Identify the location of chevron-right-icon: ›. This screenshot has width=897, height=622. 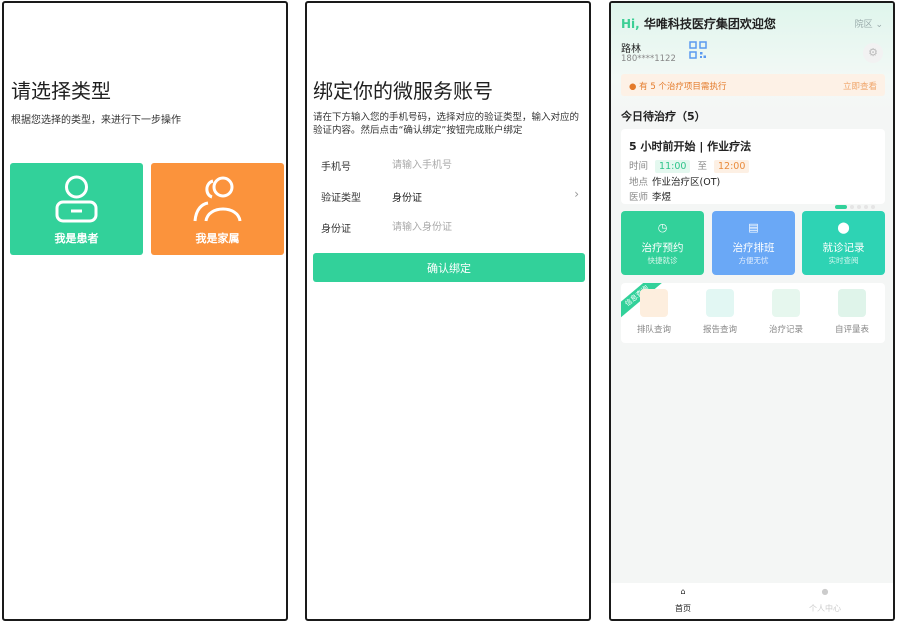
(576, 194).